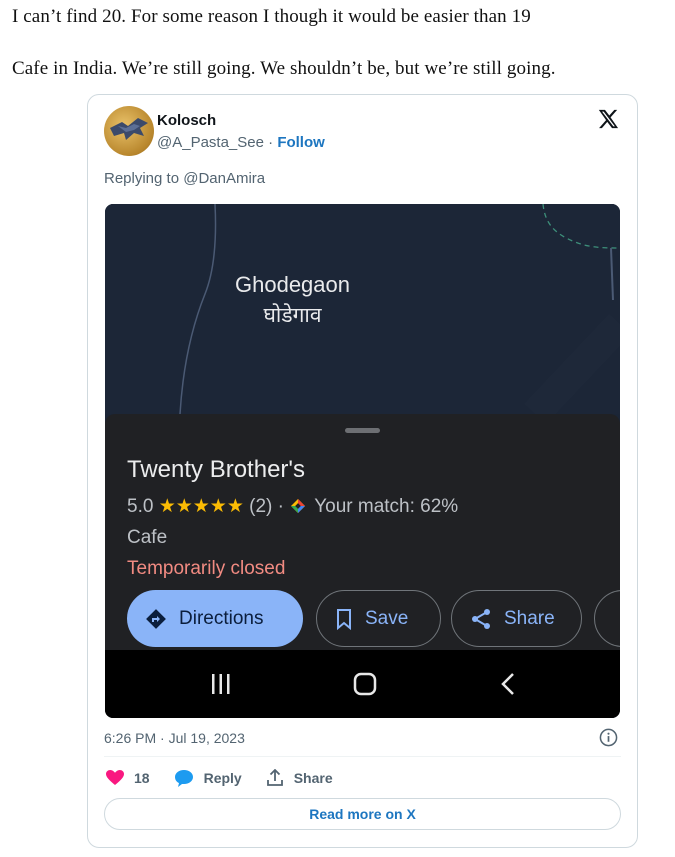 The height and width of the screenshot is (857, 675). I want to click on share-tweet-label: Share, so click(313, 778).